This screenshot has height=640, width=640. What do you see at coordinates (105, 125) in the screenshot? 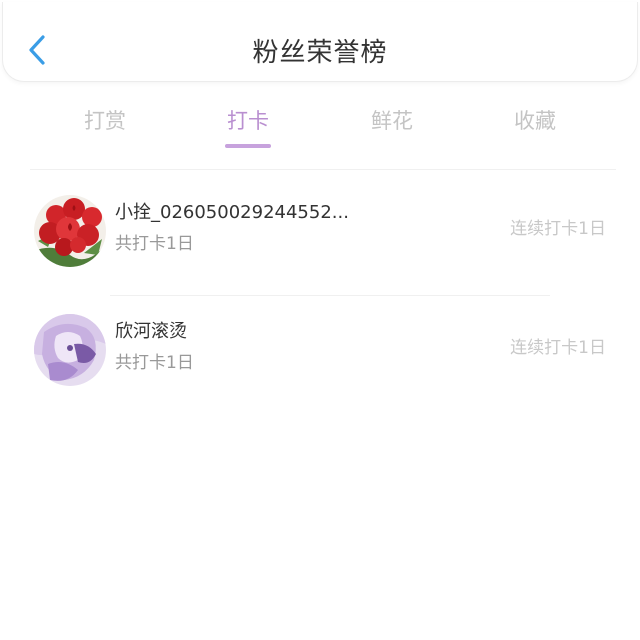
I see `tab-tip: 打赏` at bounding box center [105, 125].